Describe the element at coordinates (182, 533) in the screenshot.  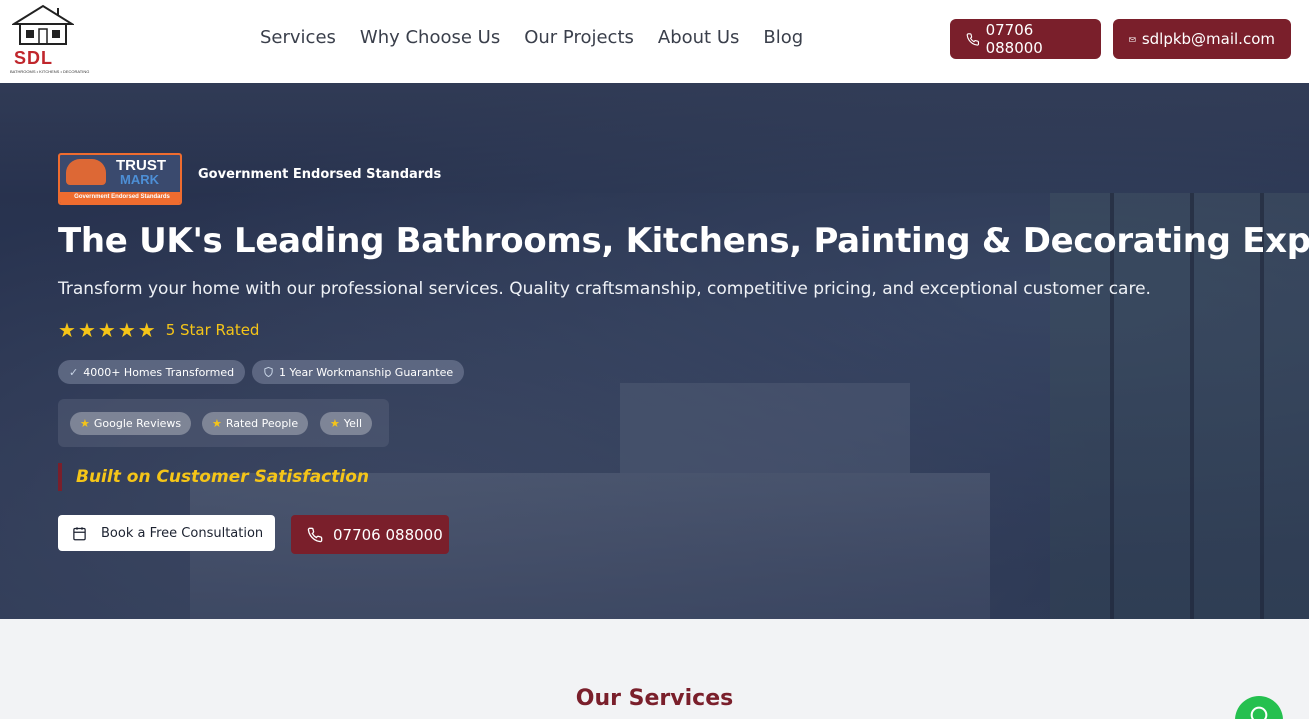
I see `consult-label: Book a Free Consultation` at that location.